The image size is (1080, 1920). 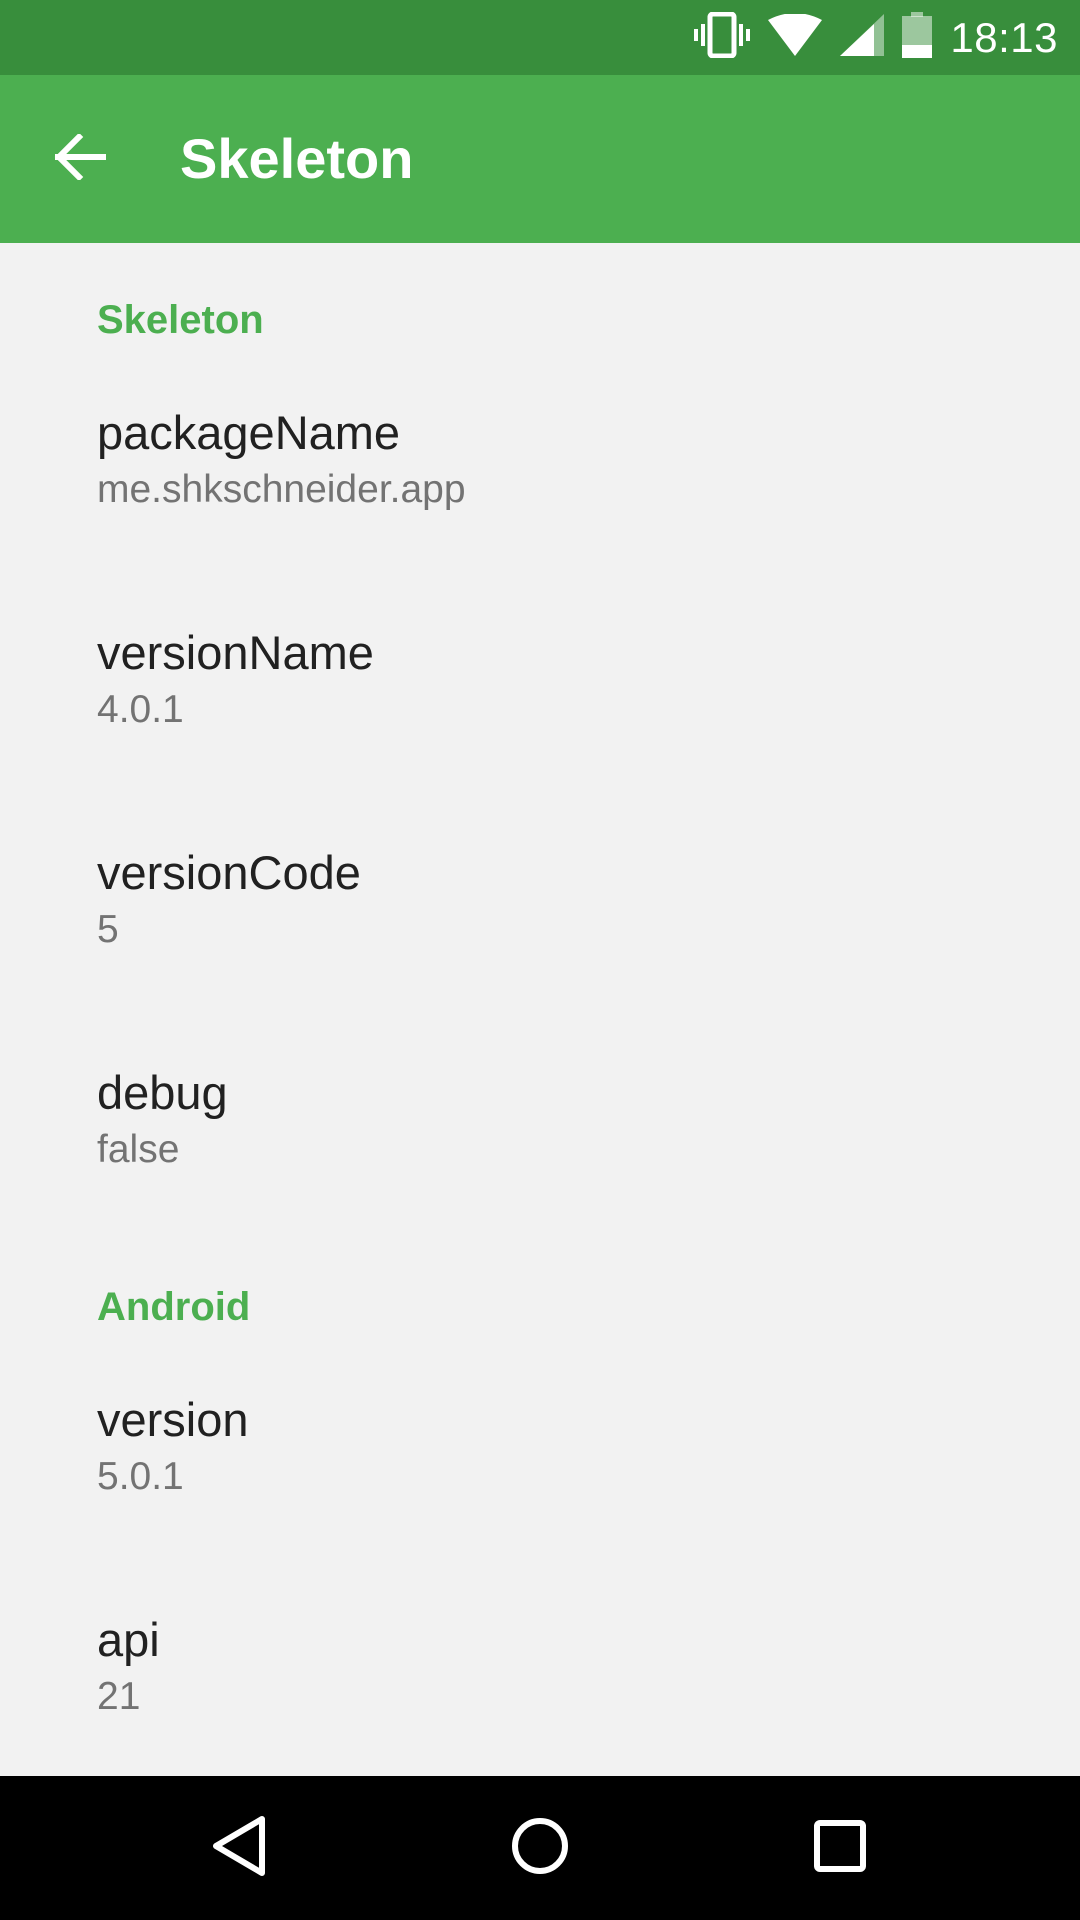 What do you see at coordinates (540, 1163) in the screenshot?
I see `pref-item-debug: debug false` at bounding box center [540, 1163].